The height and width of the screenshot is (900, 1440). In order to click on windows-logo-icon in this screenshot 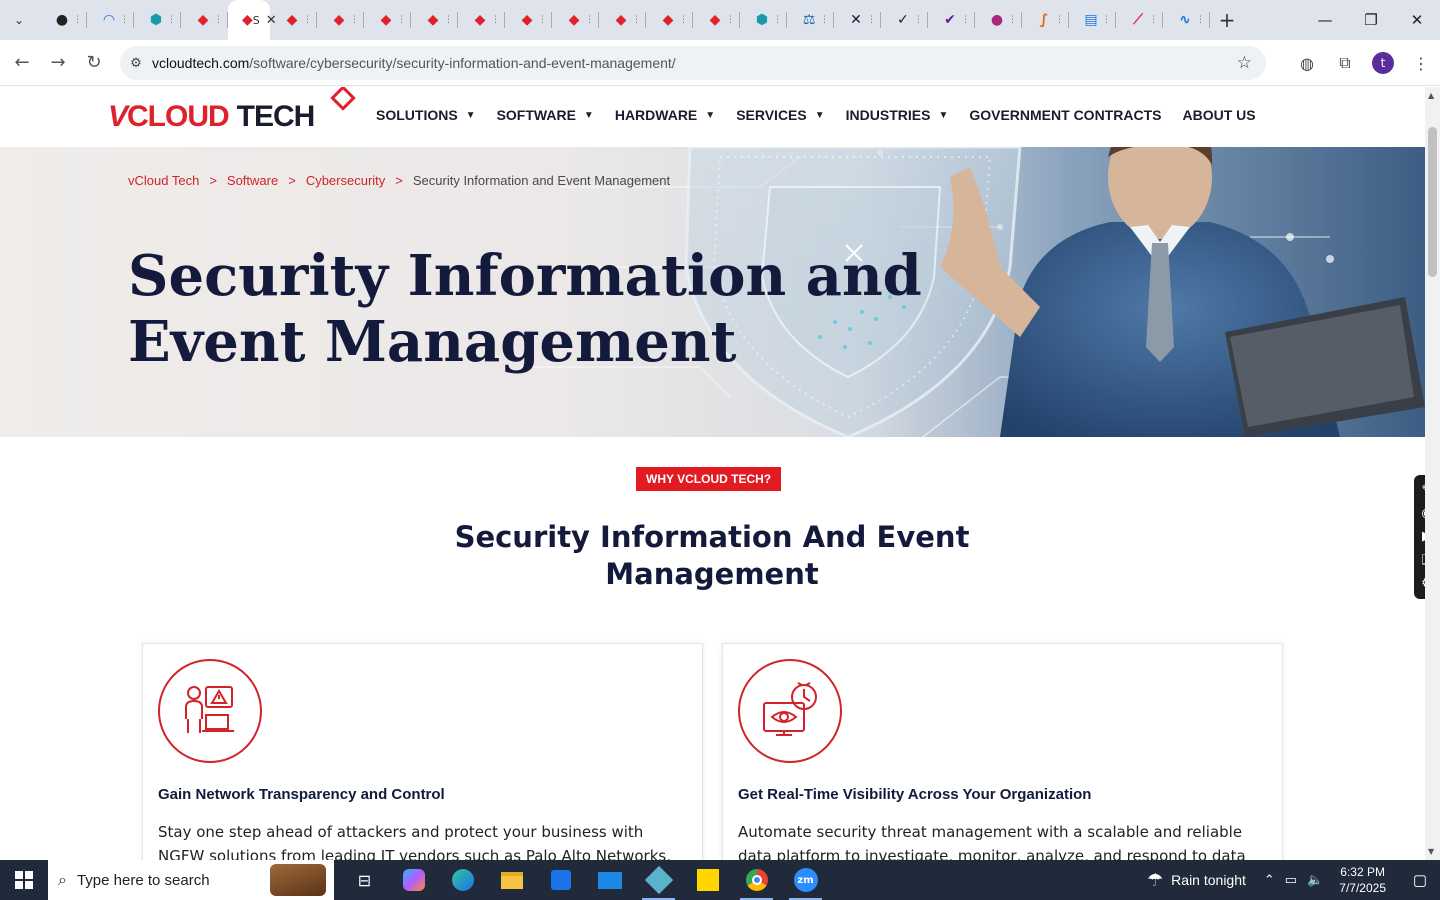, I will do `click(24, 880)`.